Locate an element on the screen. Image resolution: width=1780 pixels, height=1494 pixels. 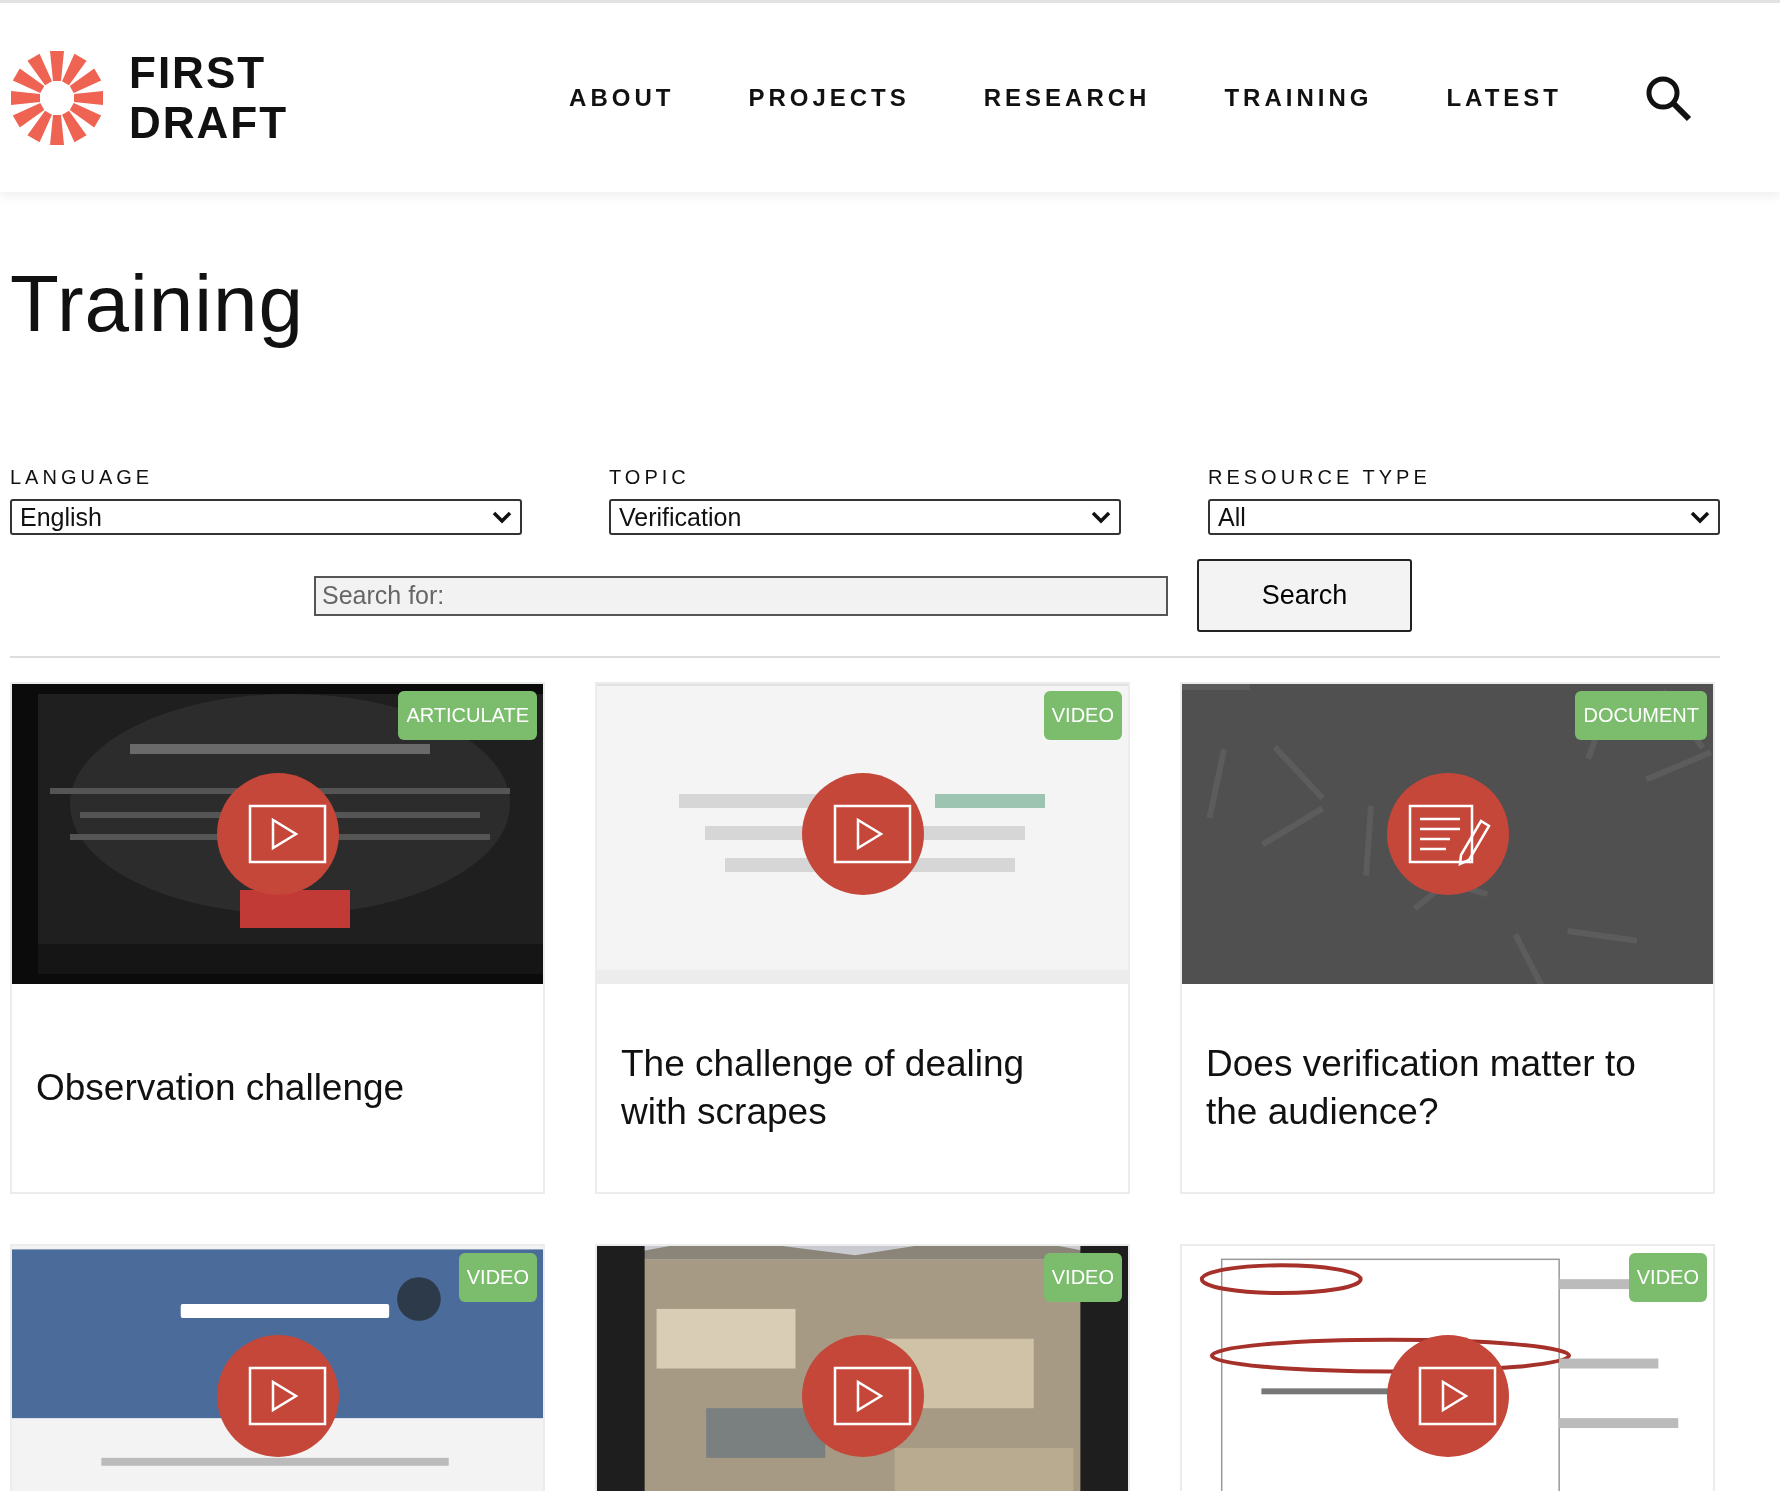
search-button: Search is located at coordinates (1304, 595).